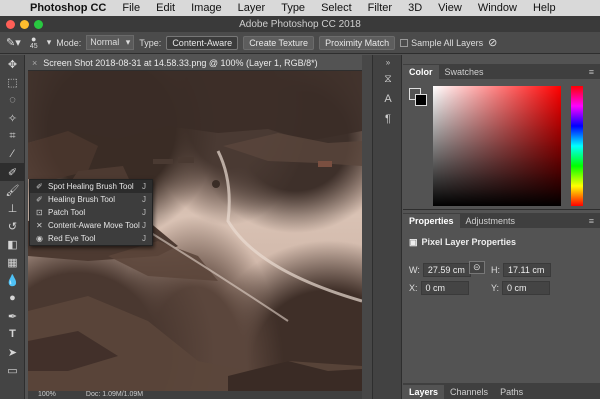 Image resolution: width=600 pixels, height=399 pixels. What do you see at coordinates (252, 8) in the screenshot?
I see `menu-layer: Layer` at bounding box center [252, 8].